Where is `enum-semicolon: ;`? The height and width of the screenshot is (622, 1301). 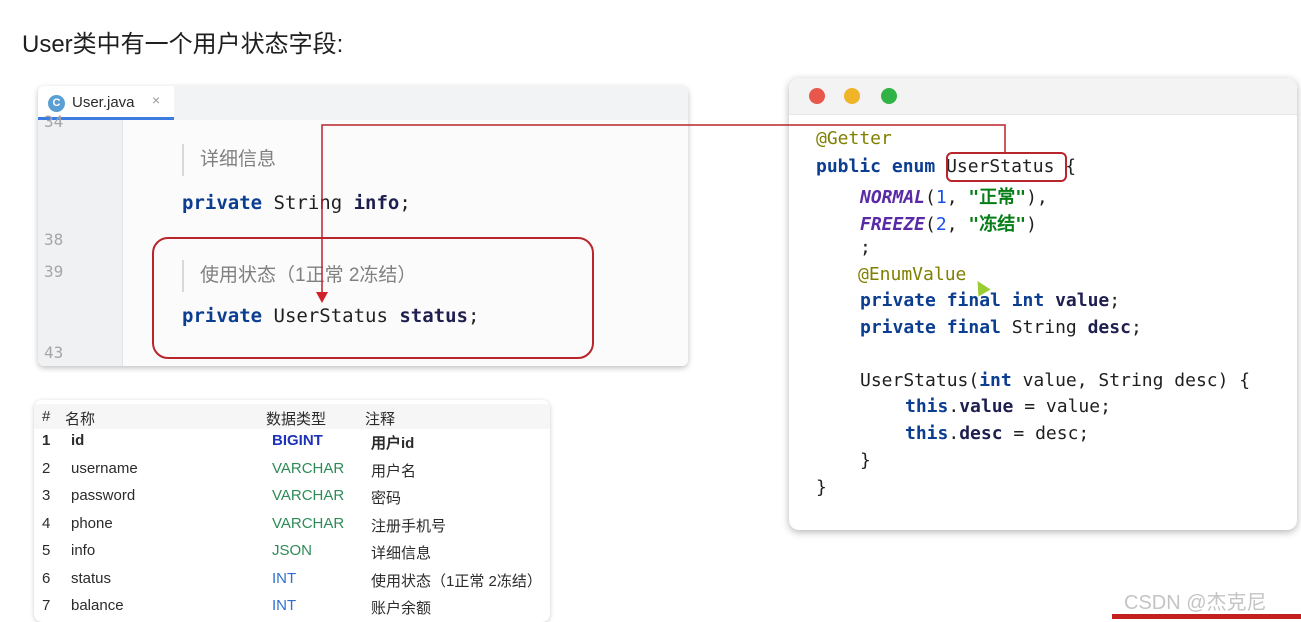
enum-semicolon: ; is located at coordinates (865, 247).